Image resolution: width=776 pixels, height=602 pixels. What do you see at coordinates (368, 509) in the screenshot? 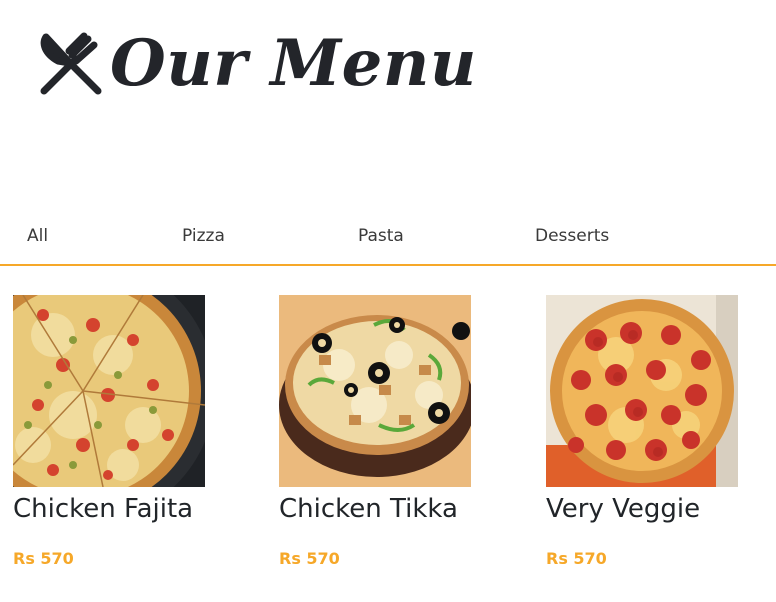
I see `item-name: Chicken Tikka` at bounding box center [368, 509].